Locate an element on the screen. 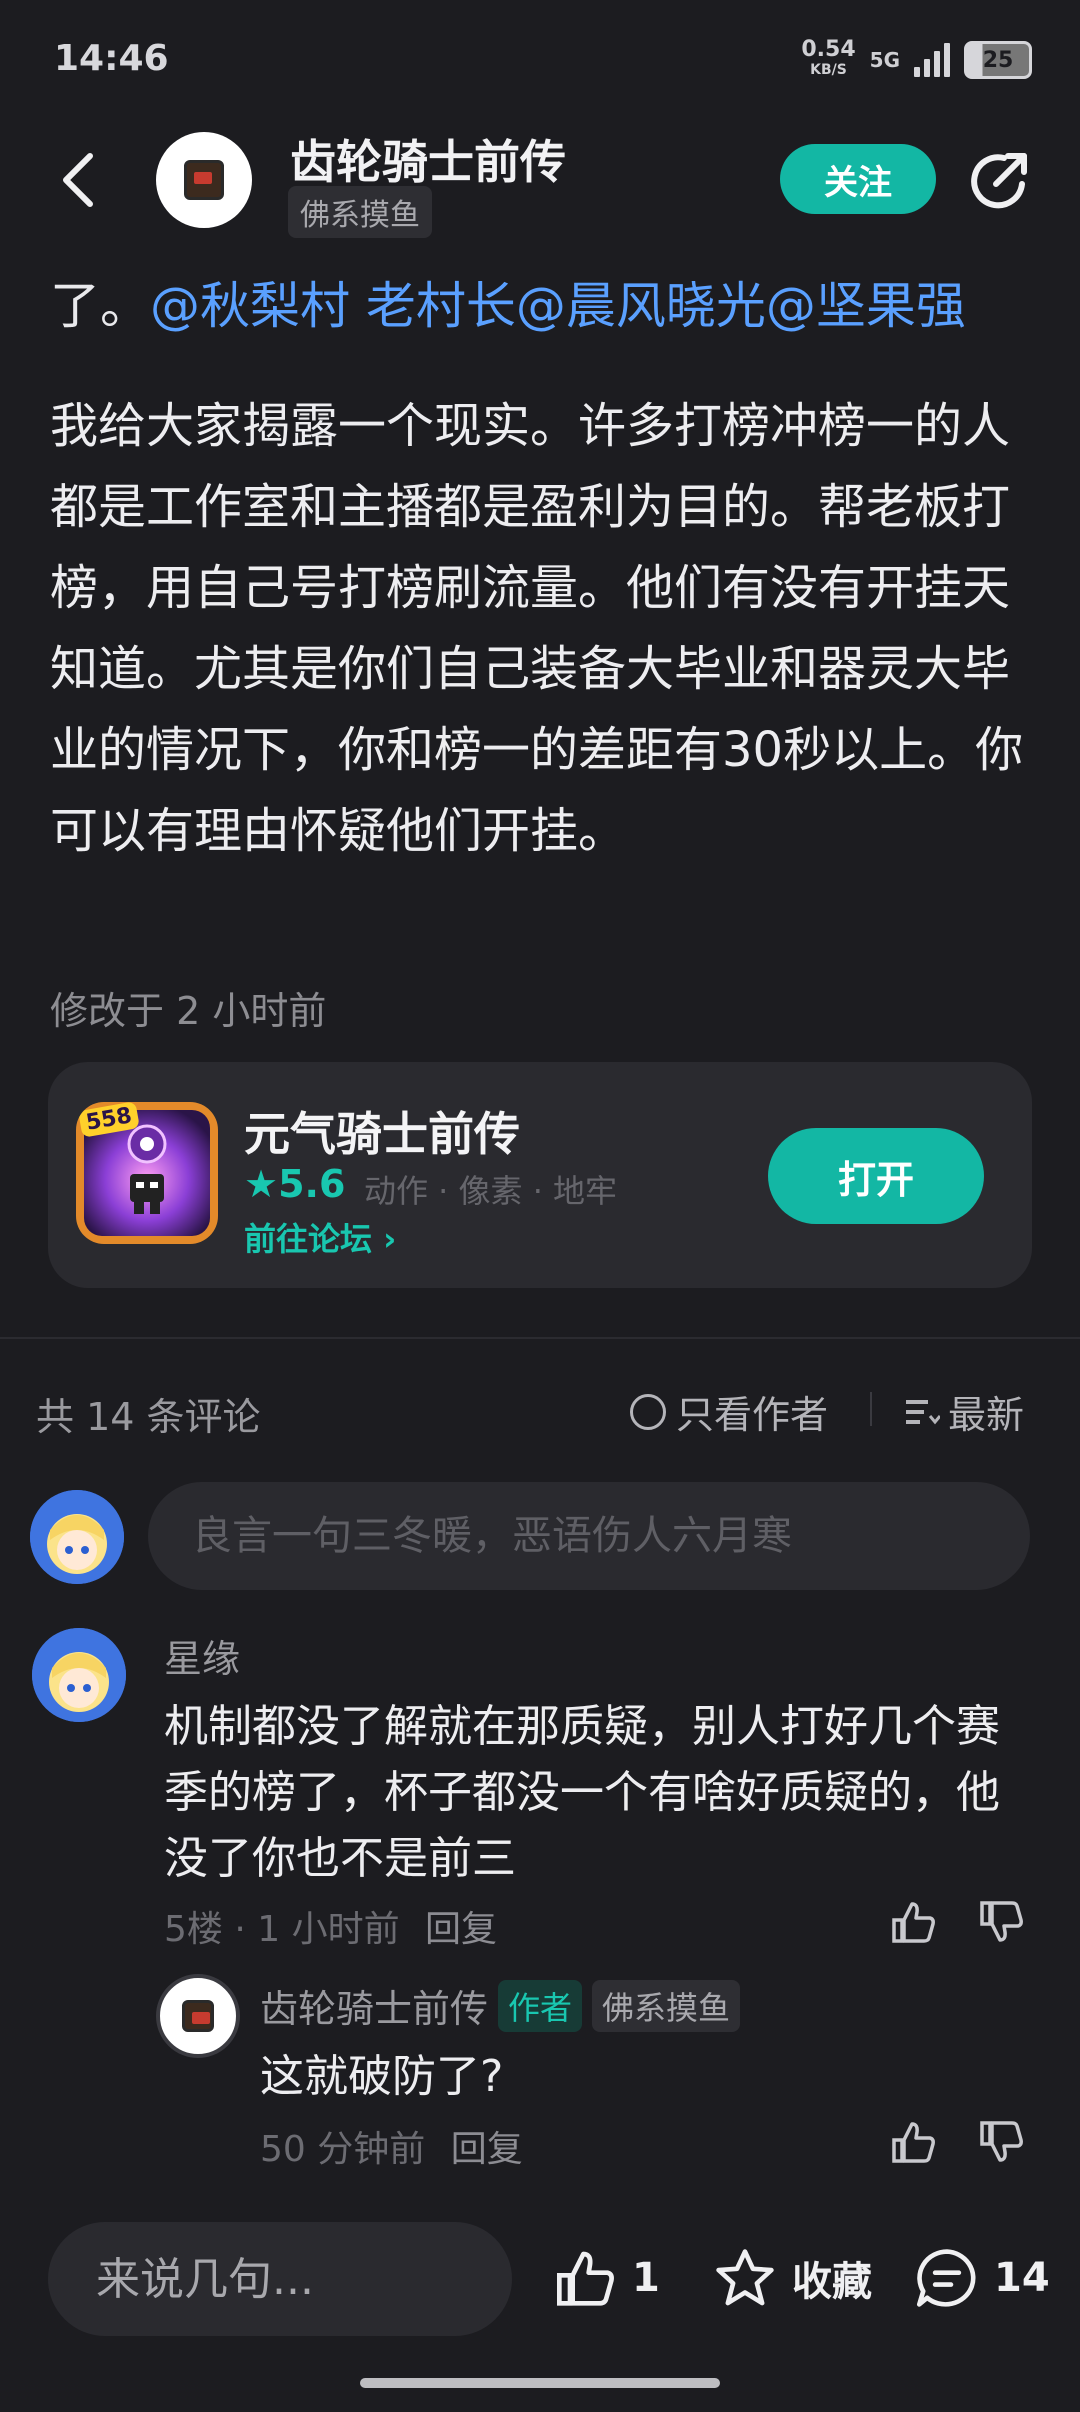 The height and width of the screenshot is (2412, 1080). sort-latest-button: 最新 is located at coordinates (964, 1411).